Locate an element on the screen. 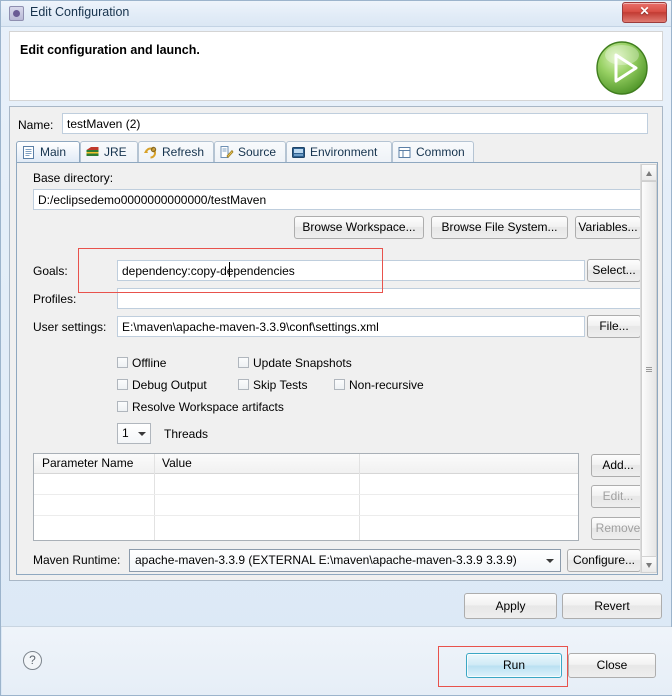 Image resolution: width=672 pixels, height=696 pixels. tab-main: Main is located at coordinates (48, 152).